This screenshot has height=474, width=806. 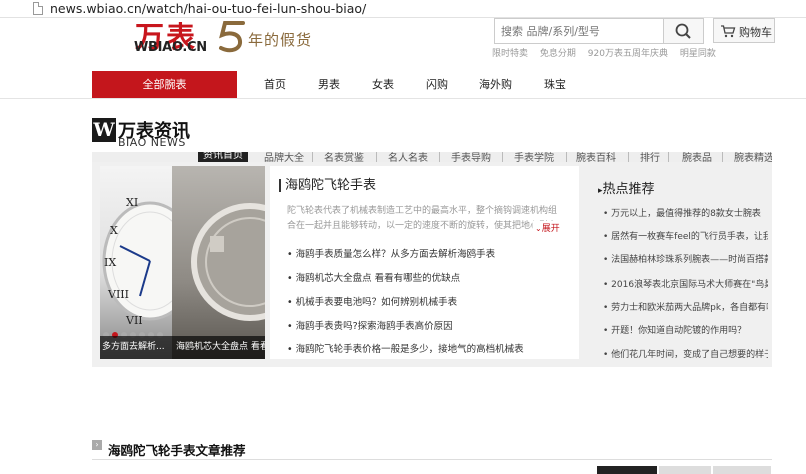 I want to click on search-button, so click(x=683, y=31).